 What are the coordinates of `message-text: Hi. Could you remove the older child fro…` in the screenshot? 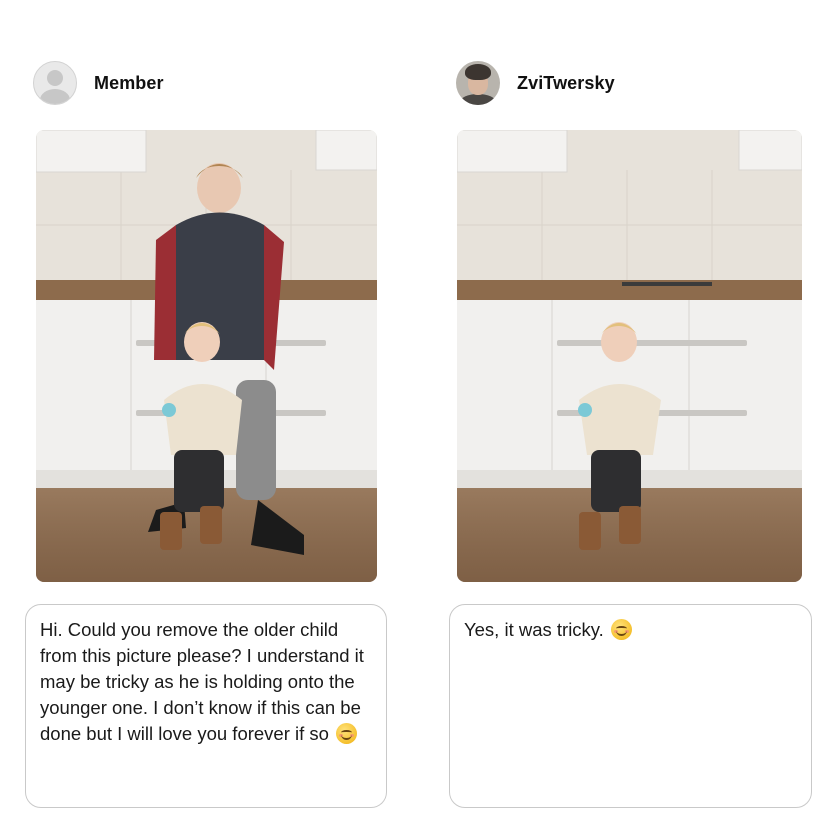 It's located at (206, 682).